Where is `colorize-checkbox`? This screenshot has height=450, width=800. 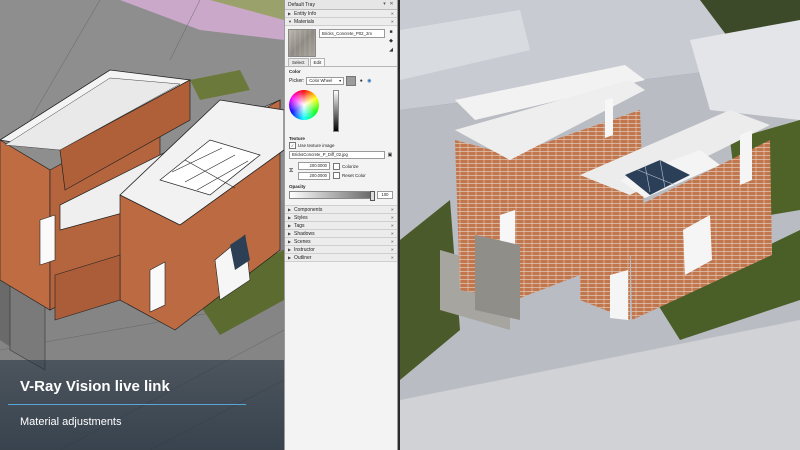 colorize-checkbox is located at coordinates (336, 166).